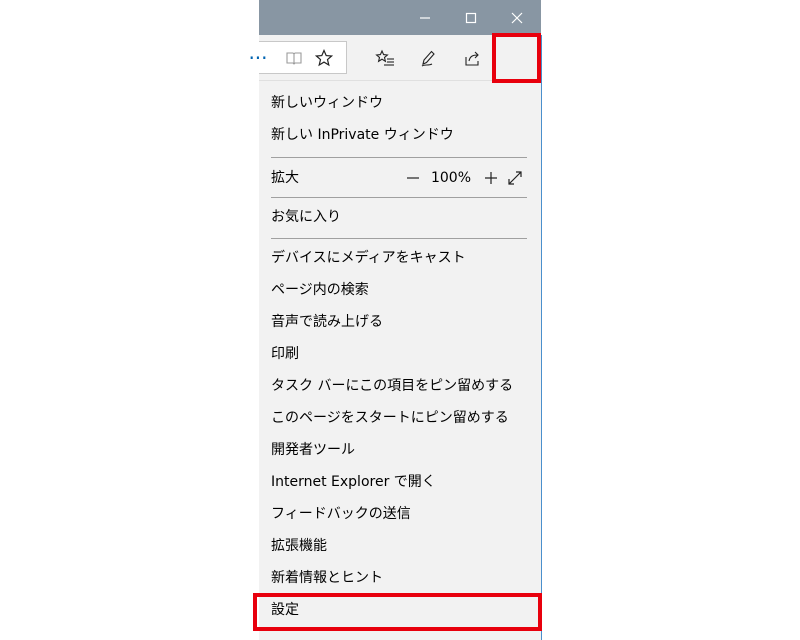  Describe the element at coordinates (450, 178) in the screenshot. I see `zoom-value: 100%` at that location.